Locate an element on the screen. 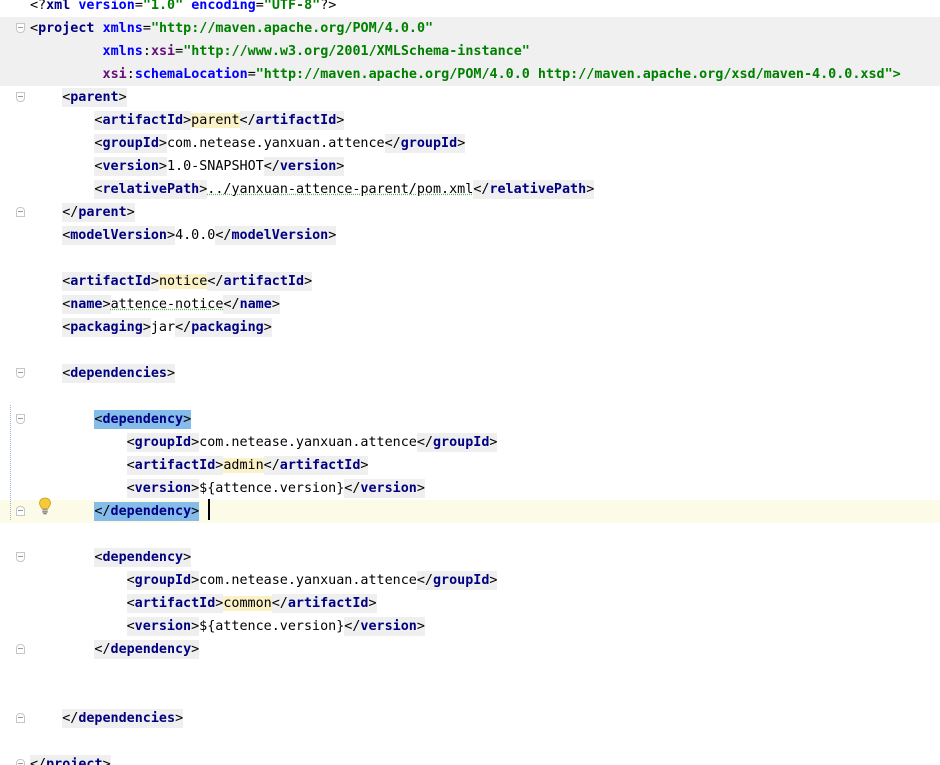 Image resolution: width=940 pixels, height=765 pixels. code-text: </parent> is located at coordinates (98, 212).